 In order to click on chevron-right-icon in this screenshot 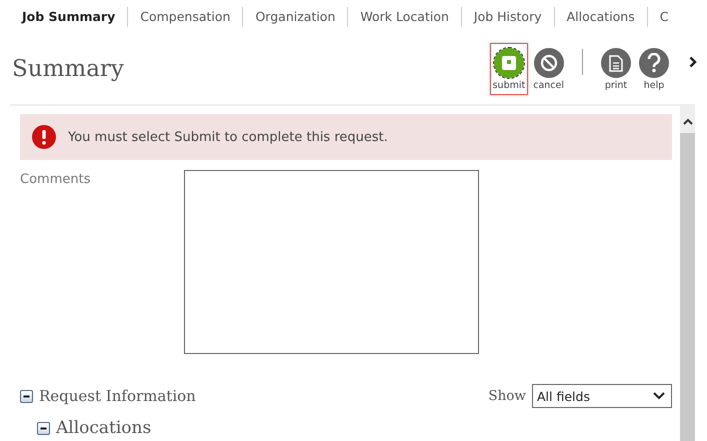, I will do `click(693, 62)`.